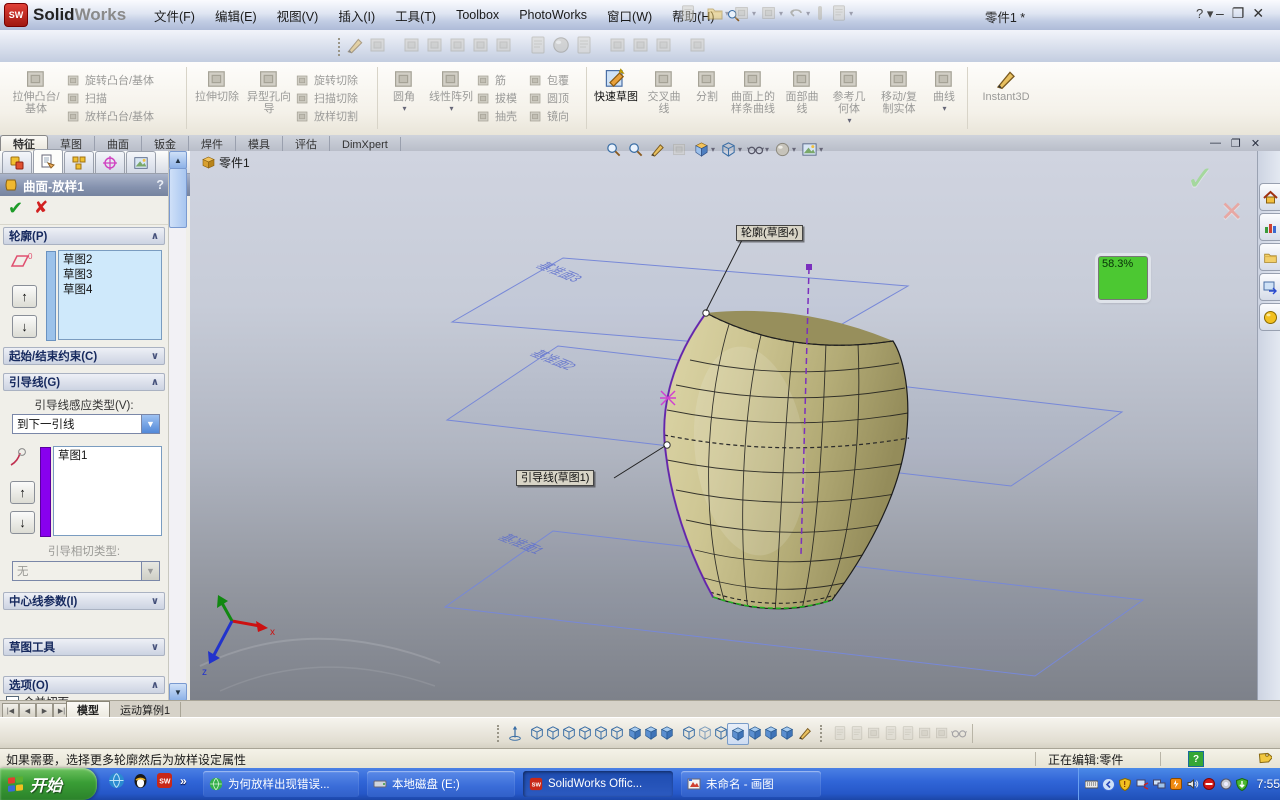 This screenshot has width=1280, height=800. What do you see at coordinates (1091, 784) in the screenshot?
I see `keyboard-tray-icon` at bounding box center [1091, 784].